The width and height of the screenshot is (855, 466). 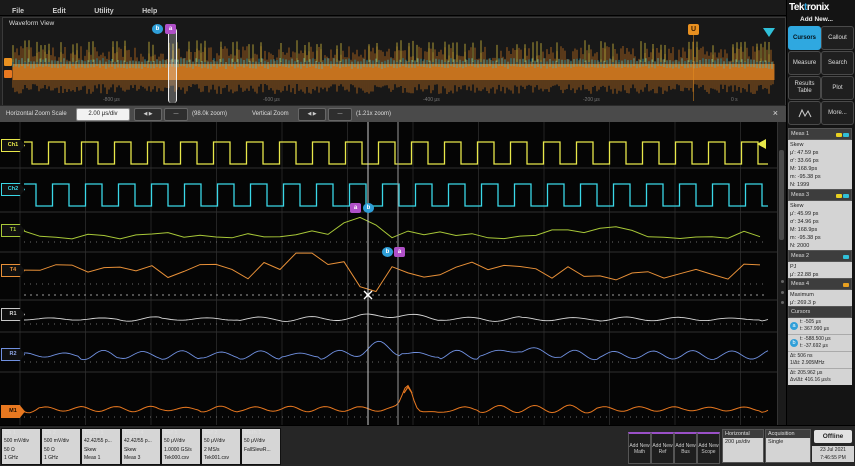 I want to click on add-new-ref-button: Add New Ref, so click(x=662, y=448).